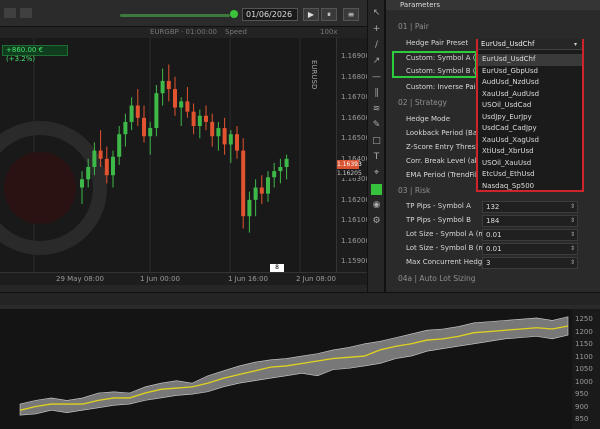  I want to click on hedge-pair-selected-value: EurUsd_UsdChf, so click(508, 44).